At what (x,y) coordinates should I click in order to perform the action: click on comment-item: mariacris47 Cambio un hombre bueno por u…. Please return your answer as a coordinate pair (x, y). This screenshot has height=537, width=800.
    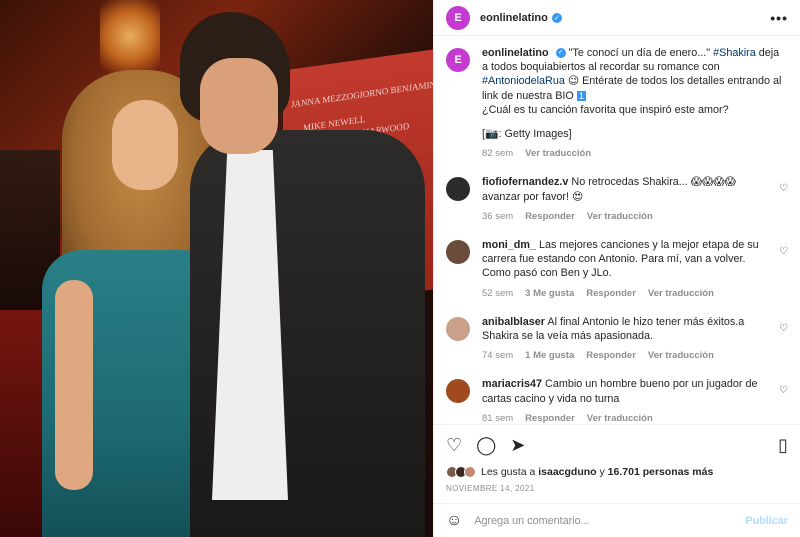
    Looking at the image, I should click on (617, 400).